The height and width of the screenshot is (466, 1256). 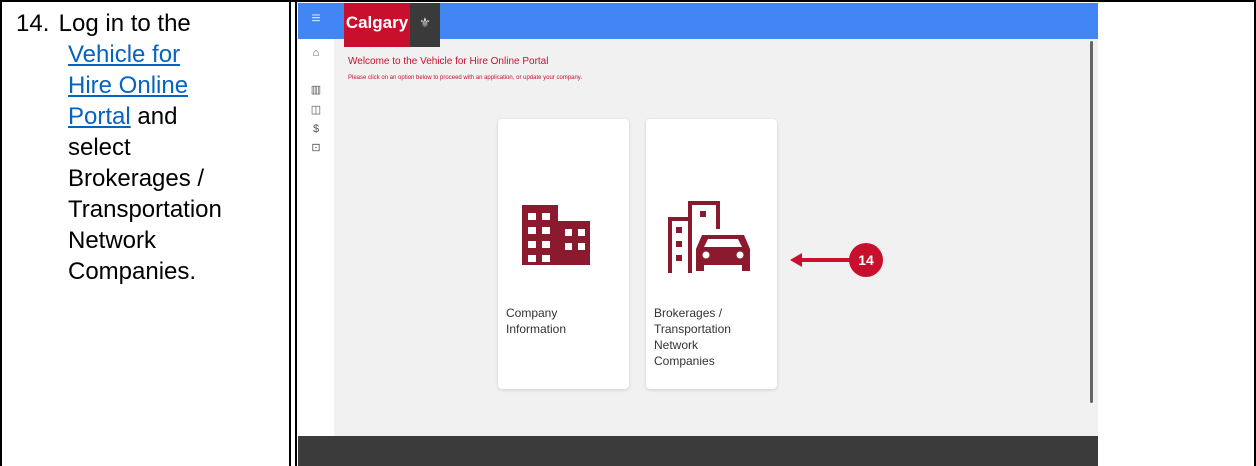 I want to click on step-line: Brokerages /, so click(x=136, y=178).